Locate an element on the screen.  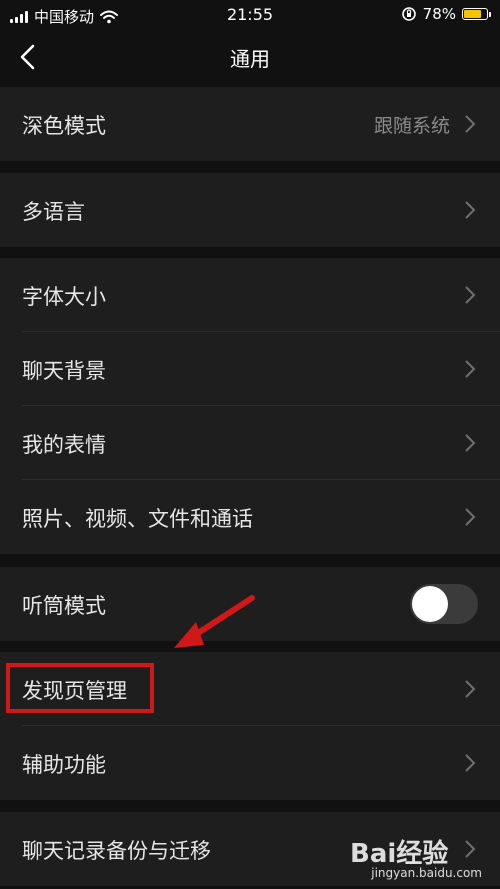
watermark-logo: Bai经验 is located at coordinates (399, 854).